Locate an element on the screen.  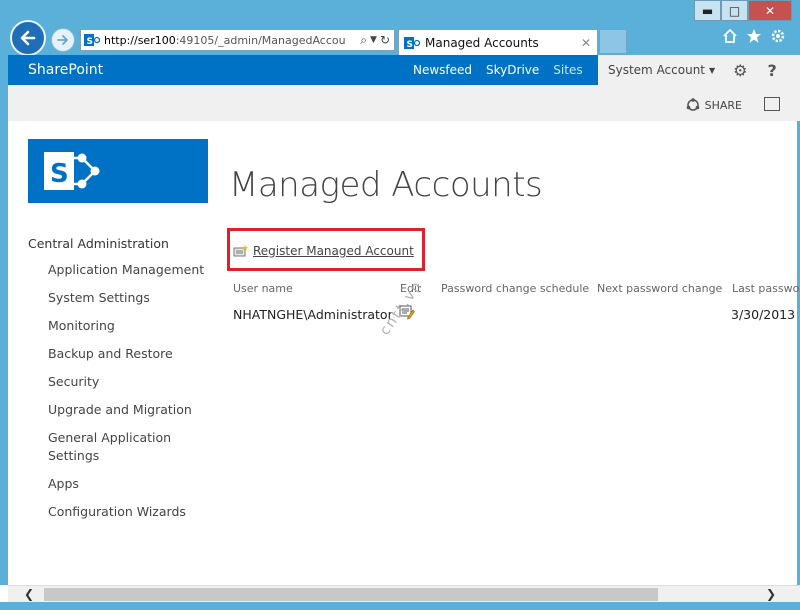
favorites-star-icon is located at coordinates (754, 36).